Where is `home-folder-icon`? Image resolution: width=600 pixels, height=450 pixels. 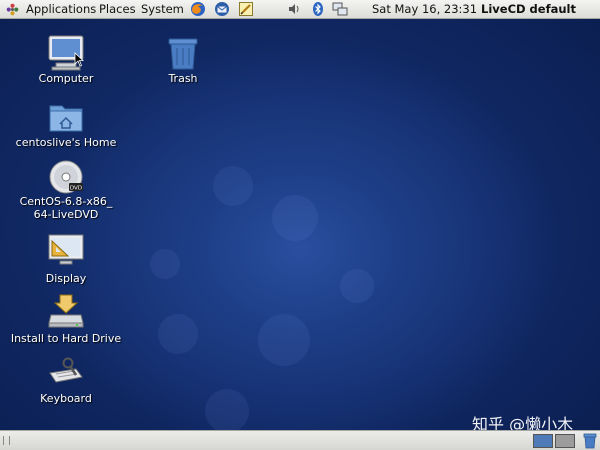 home-folder-icon is located at coordinates (66, 118).